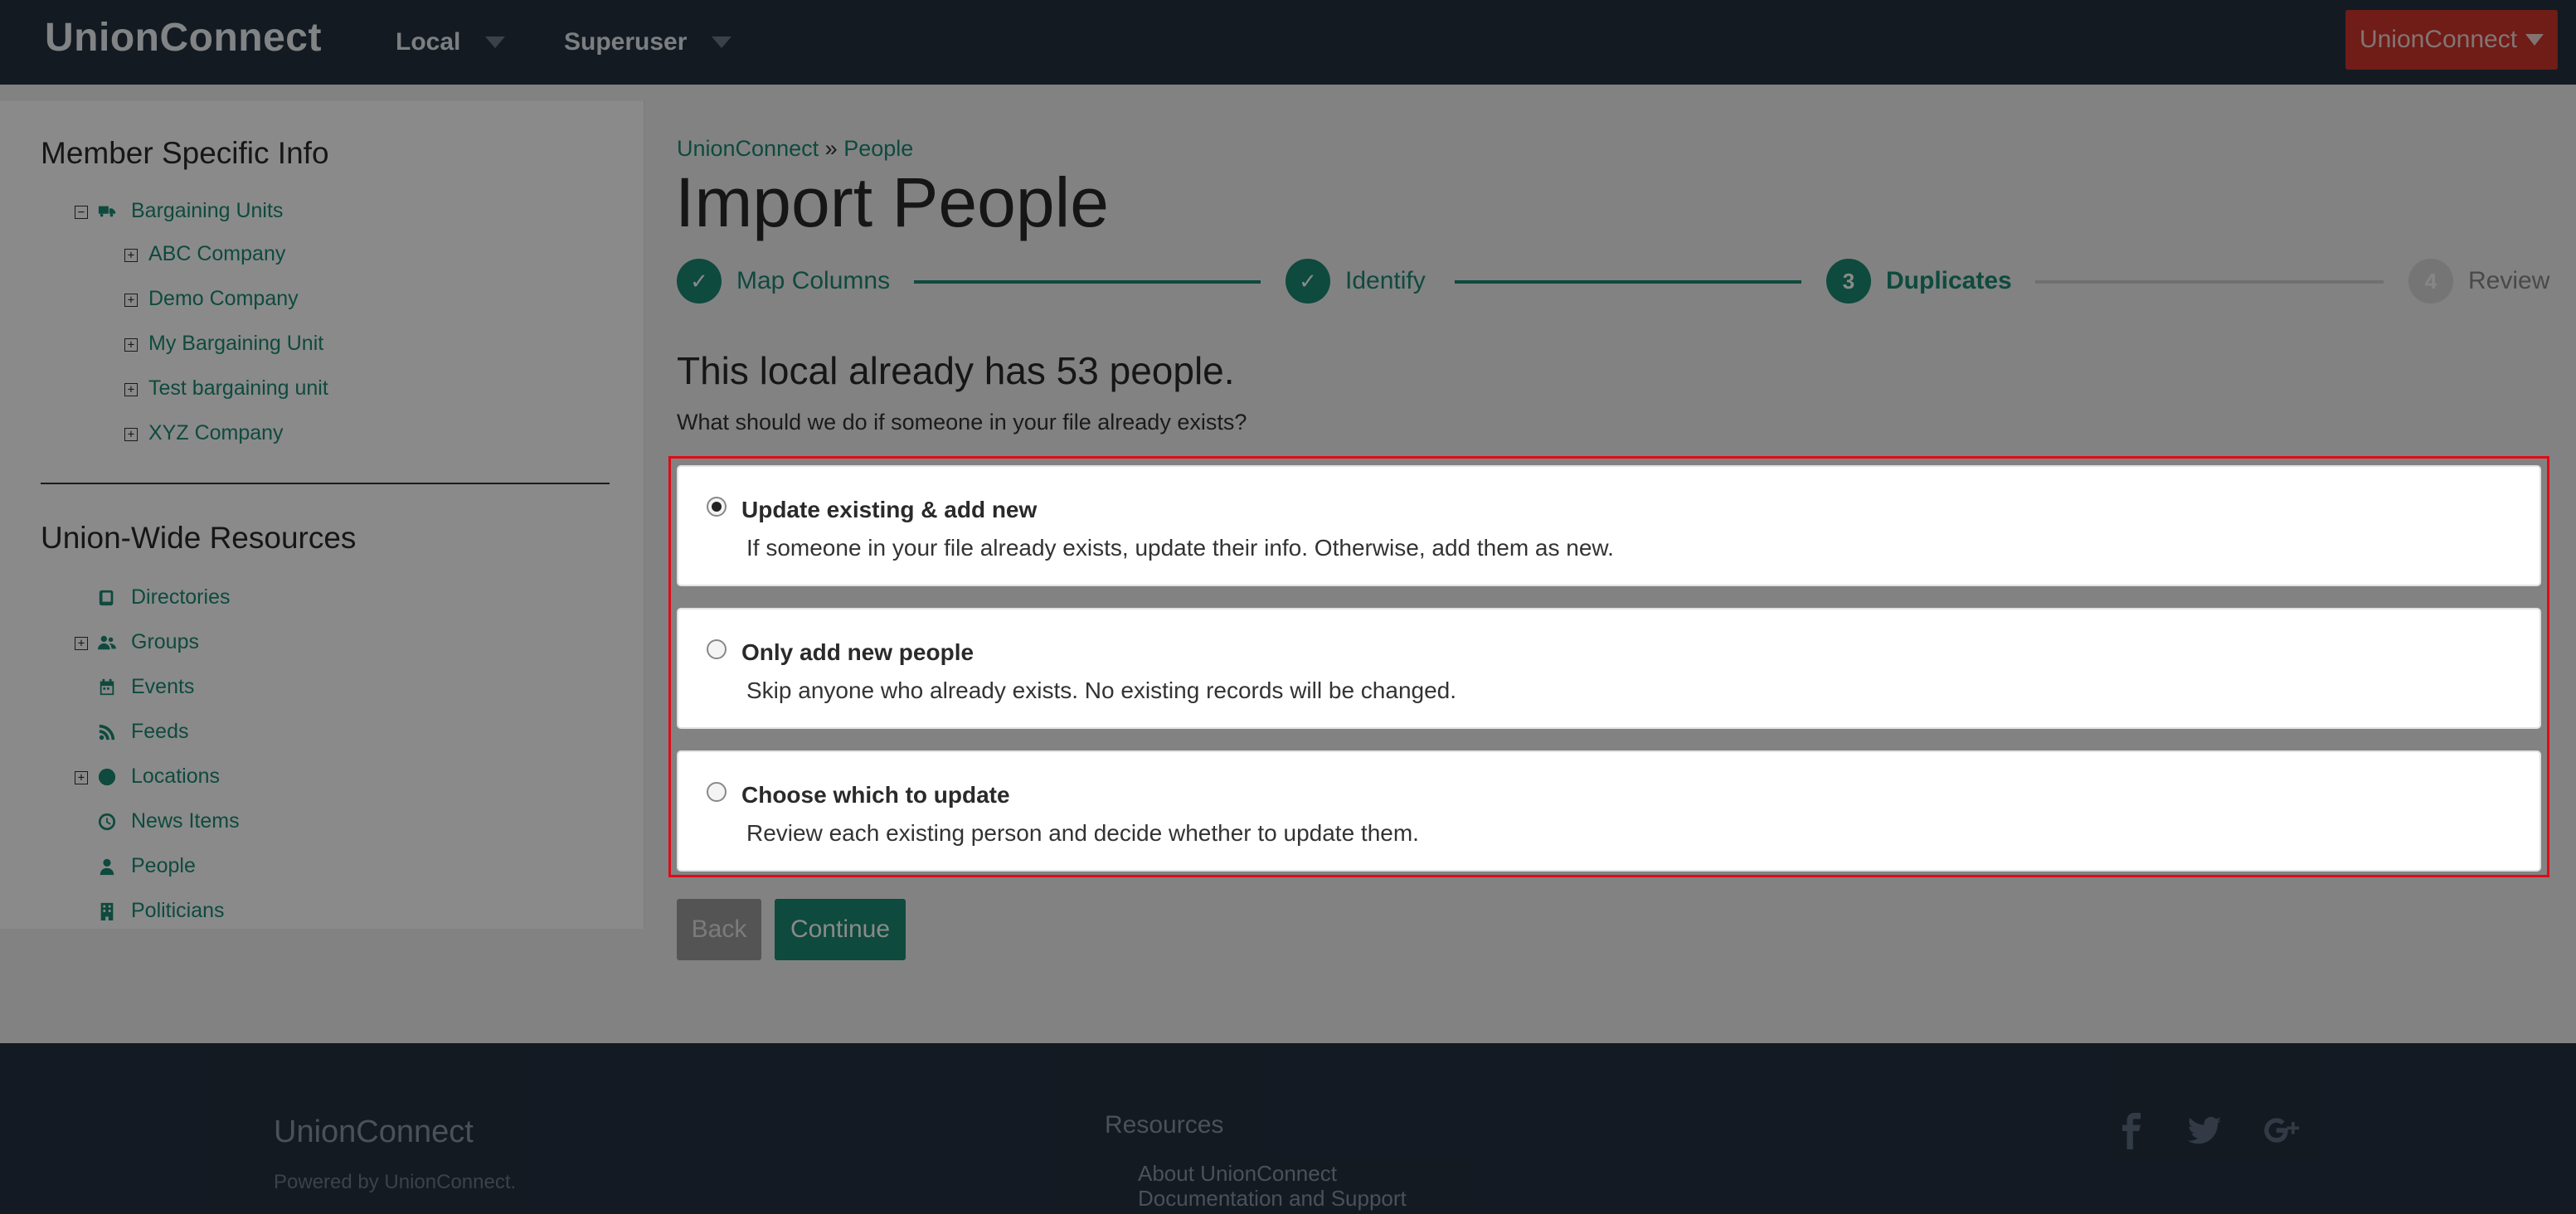 The image size is (2576, 1214). I want to click on back-button: Back, so click(719, 929).